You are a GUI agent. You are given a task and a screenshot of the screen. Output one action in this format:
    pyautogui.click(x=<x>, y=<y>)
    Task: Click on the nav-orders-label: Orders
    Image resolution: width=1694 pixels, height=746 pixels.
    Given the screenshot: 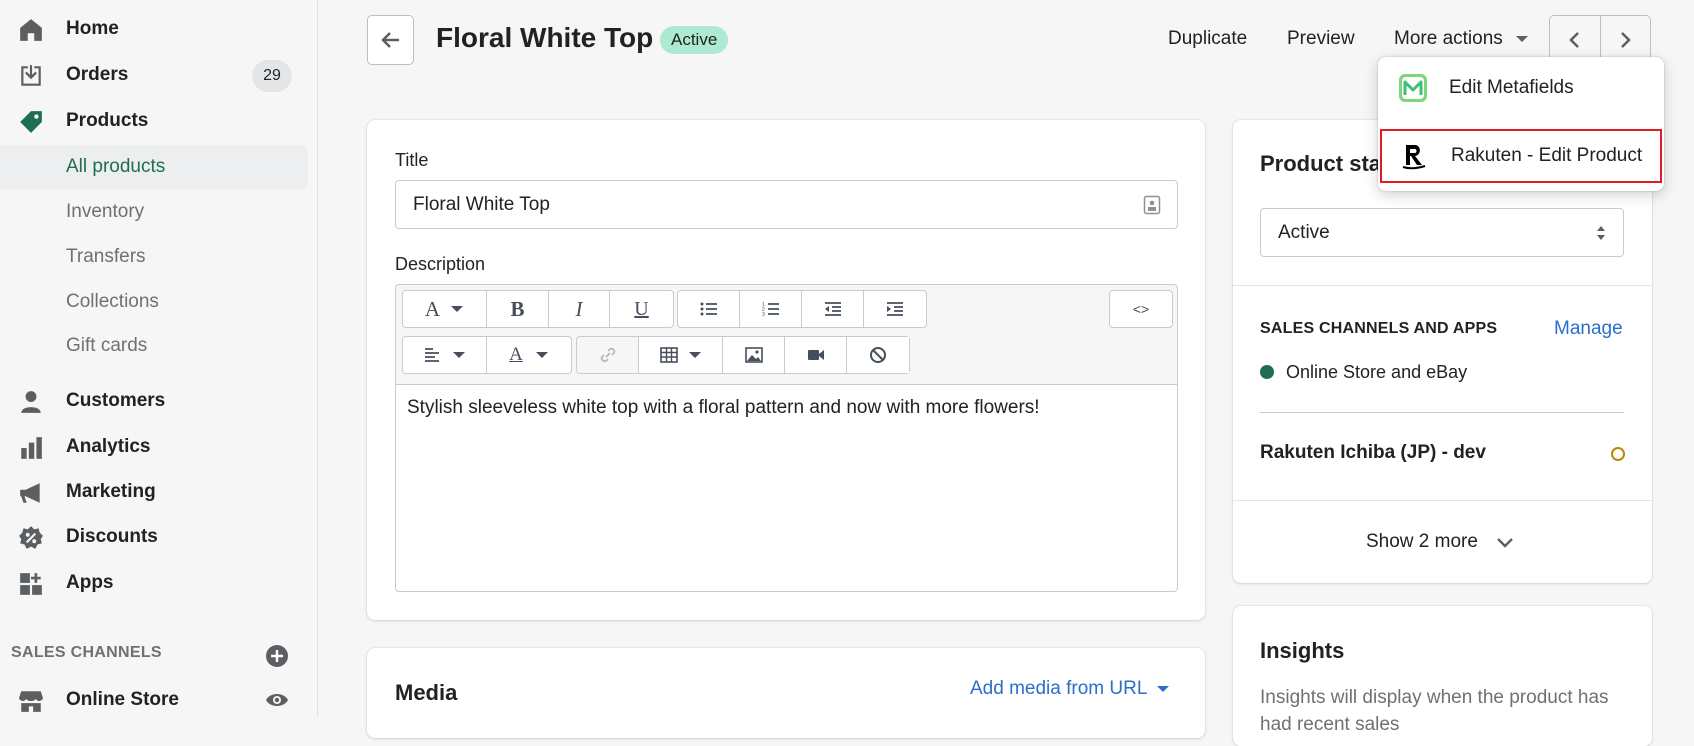 What is the action you would take?
    pyautogui.click(x=97, y=74)
    